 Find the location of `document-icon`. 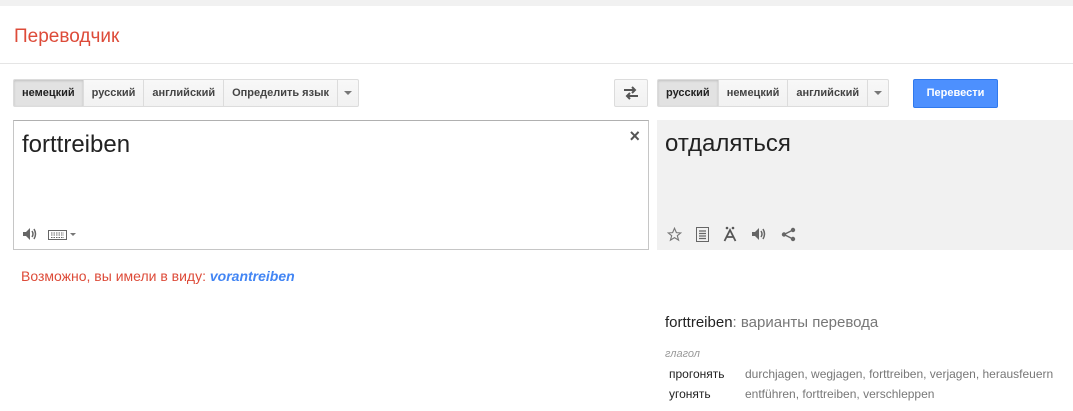

document-icon is located at coordinates (702, 234).